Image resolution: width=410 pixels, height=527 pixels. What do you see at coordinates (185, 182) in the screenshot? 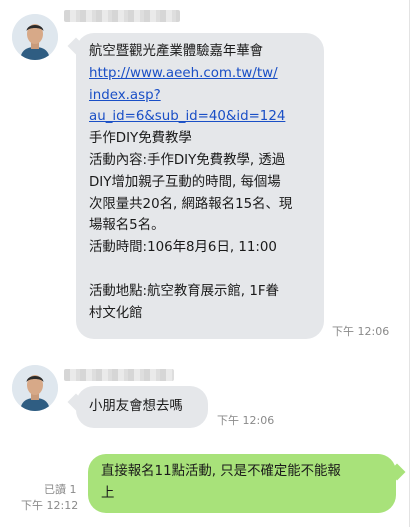
I see `message-line: DIY增加親子互動的時間, 每個場` at bounding box center [185, 182].